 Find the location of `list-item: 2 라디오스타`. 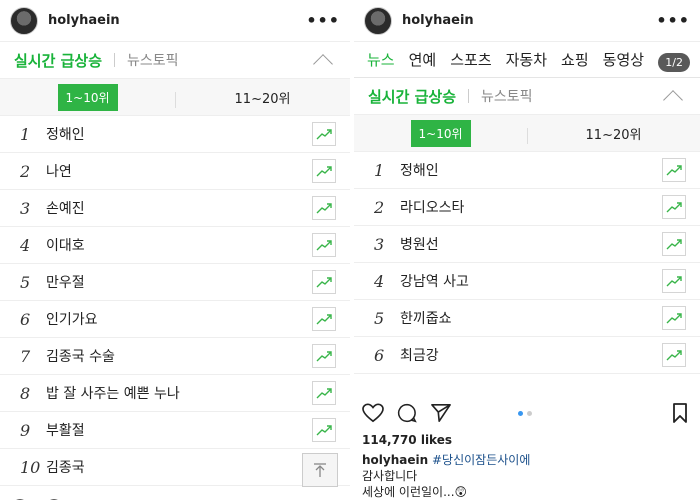

list-item: 2 라디오스타 is located at coordinates (527, 207).